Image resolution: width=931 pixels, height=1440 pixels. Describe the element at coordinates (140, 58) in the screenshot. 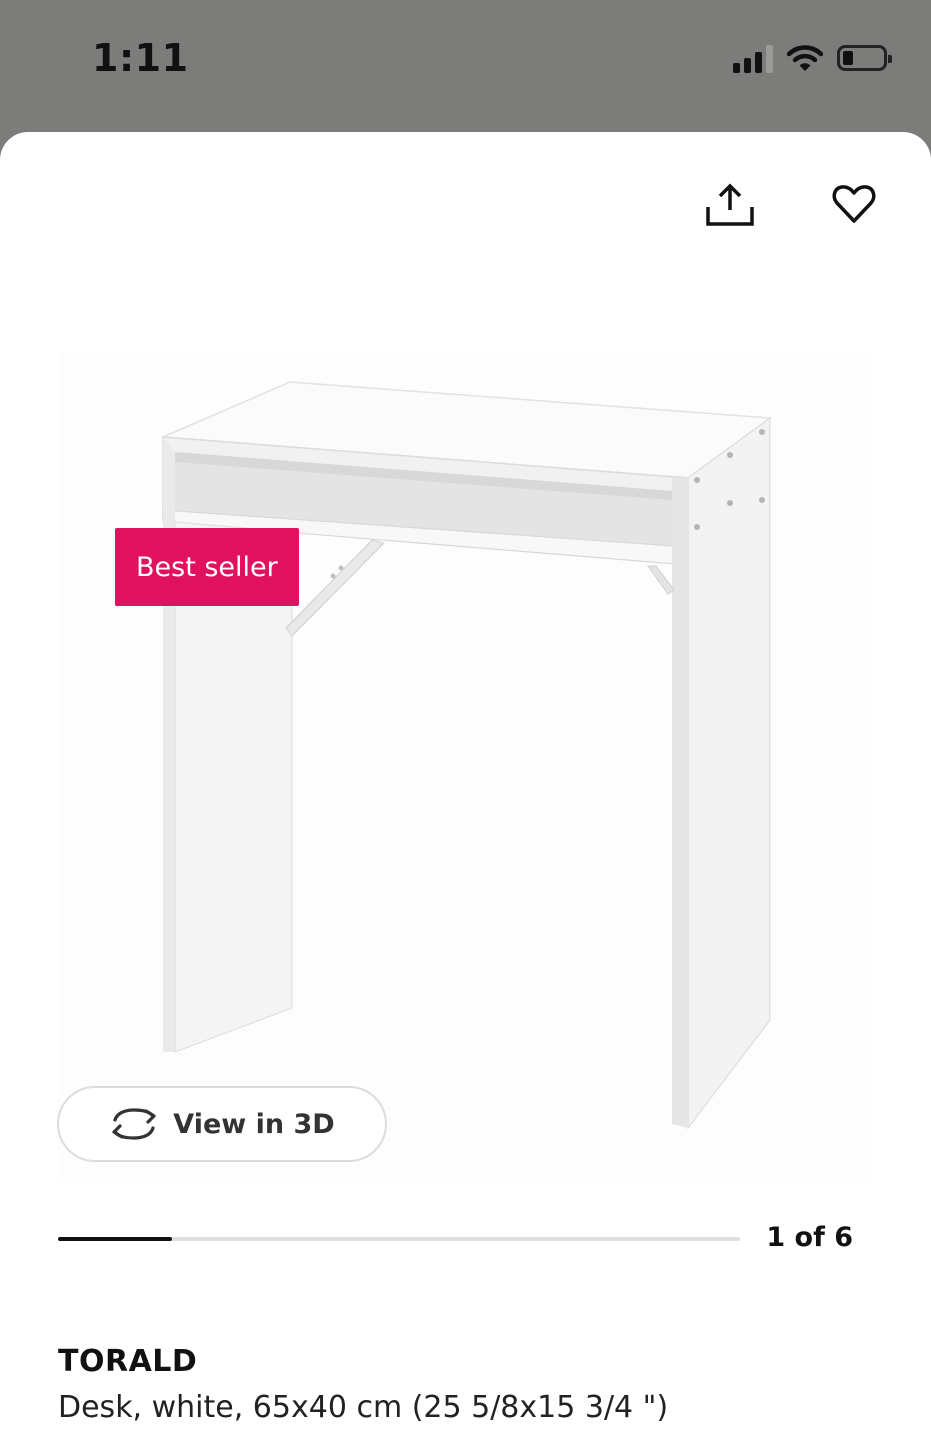

I see `status-time: 1:11` at that location.